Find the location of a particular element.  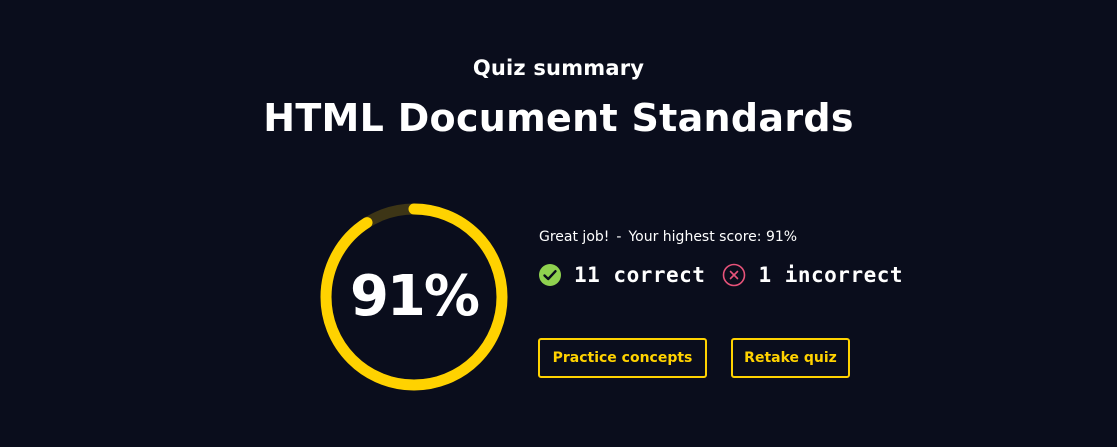

score-feedback: Great job! - Your highest score: 91% is located at coordinates (668, 237).